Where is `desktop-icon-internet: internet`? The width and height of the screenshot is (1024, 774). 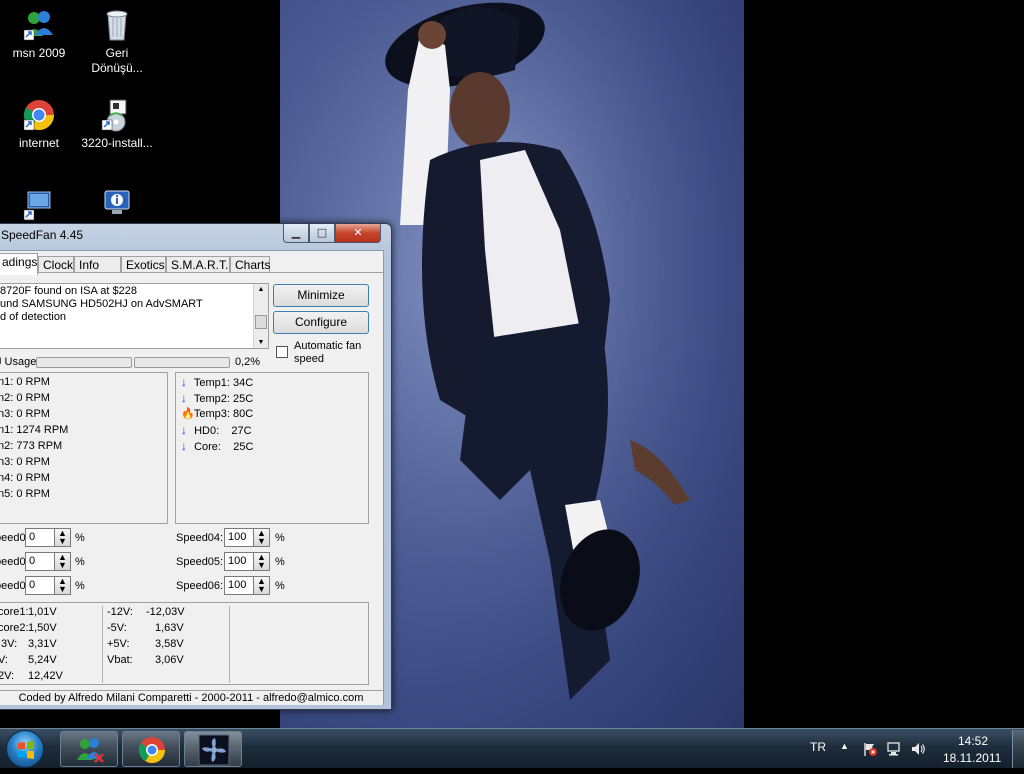 desktop-icon-internet: internet is located at coordinates (39, 124).